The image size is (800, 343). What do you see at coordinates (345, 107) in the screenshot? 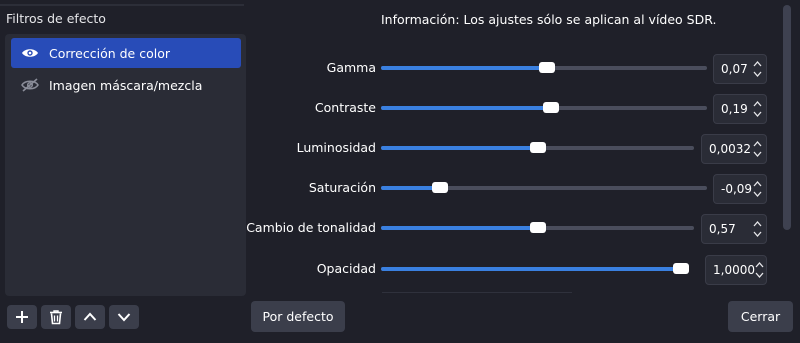
I see `contrast-label: Contraste` at bounding box center [345, 107].